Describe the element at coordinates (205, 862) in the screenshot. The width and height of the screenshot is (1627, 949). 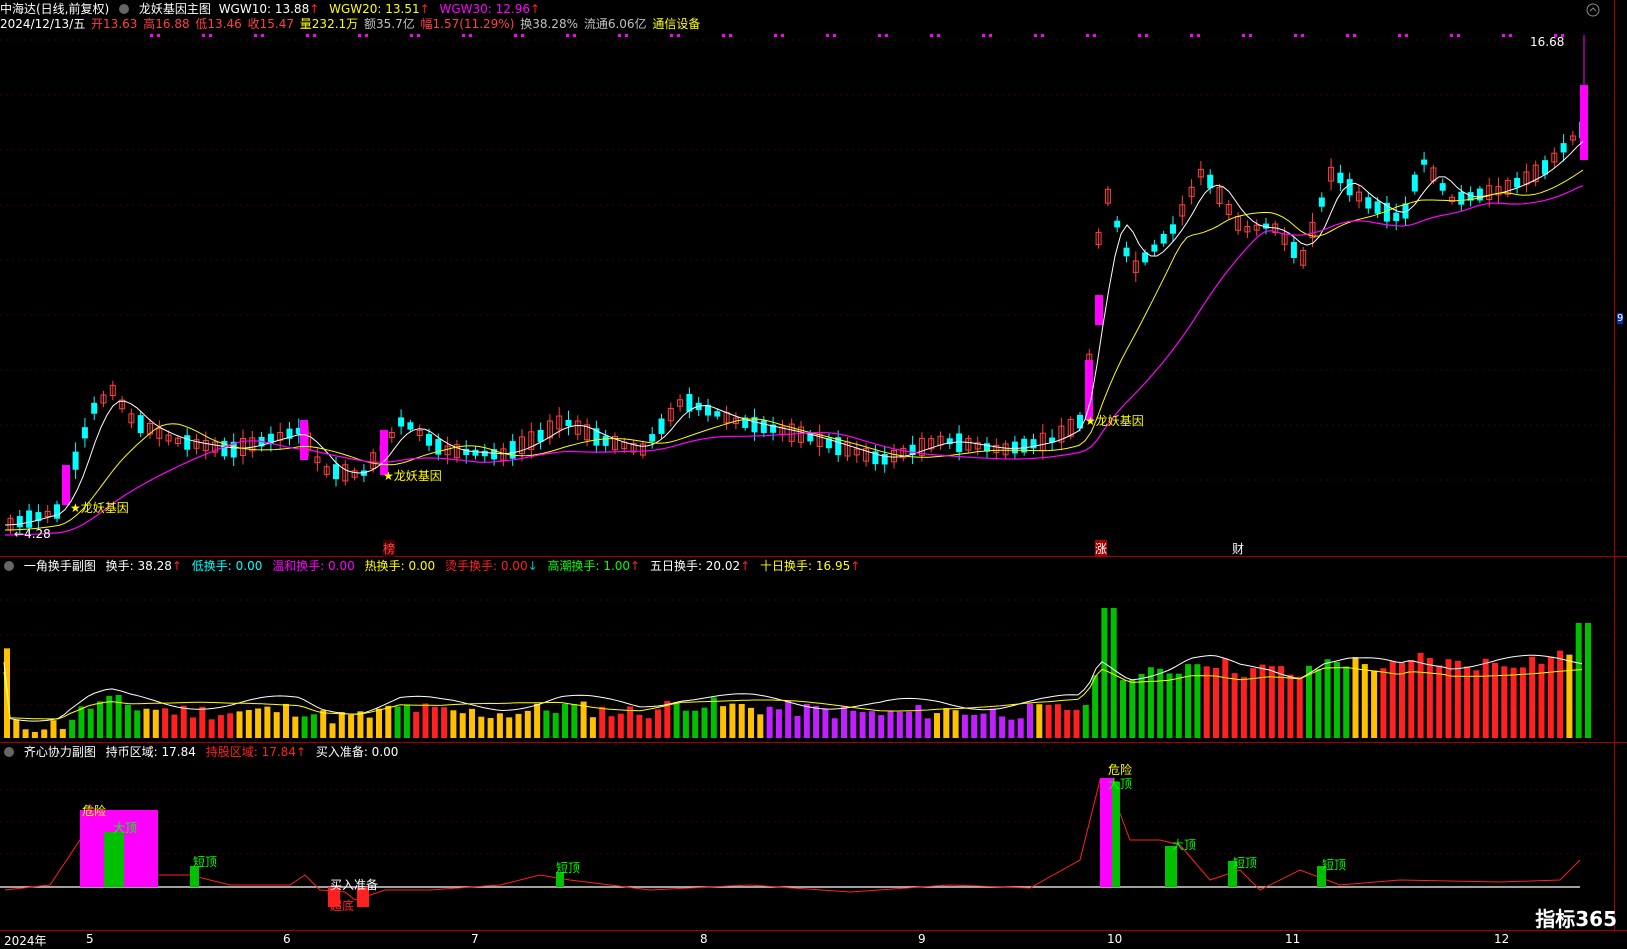
I see `short-top-label: 短顶` at that location.